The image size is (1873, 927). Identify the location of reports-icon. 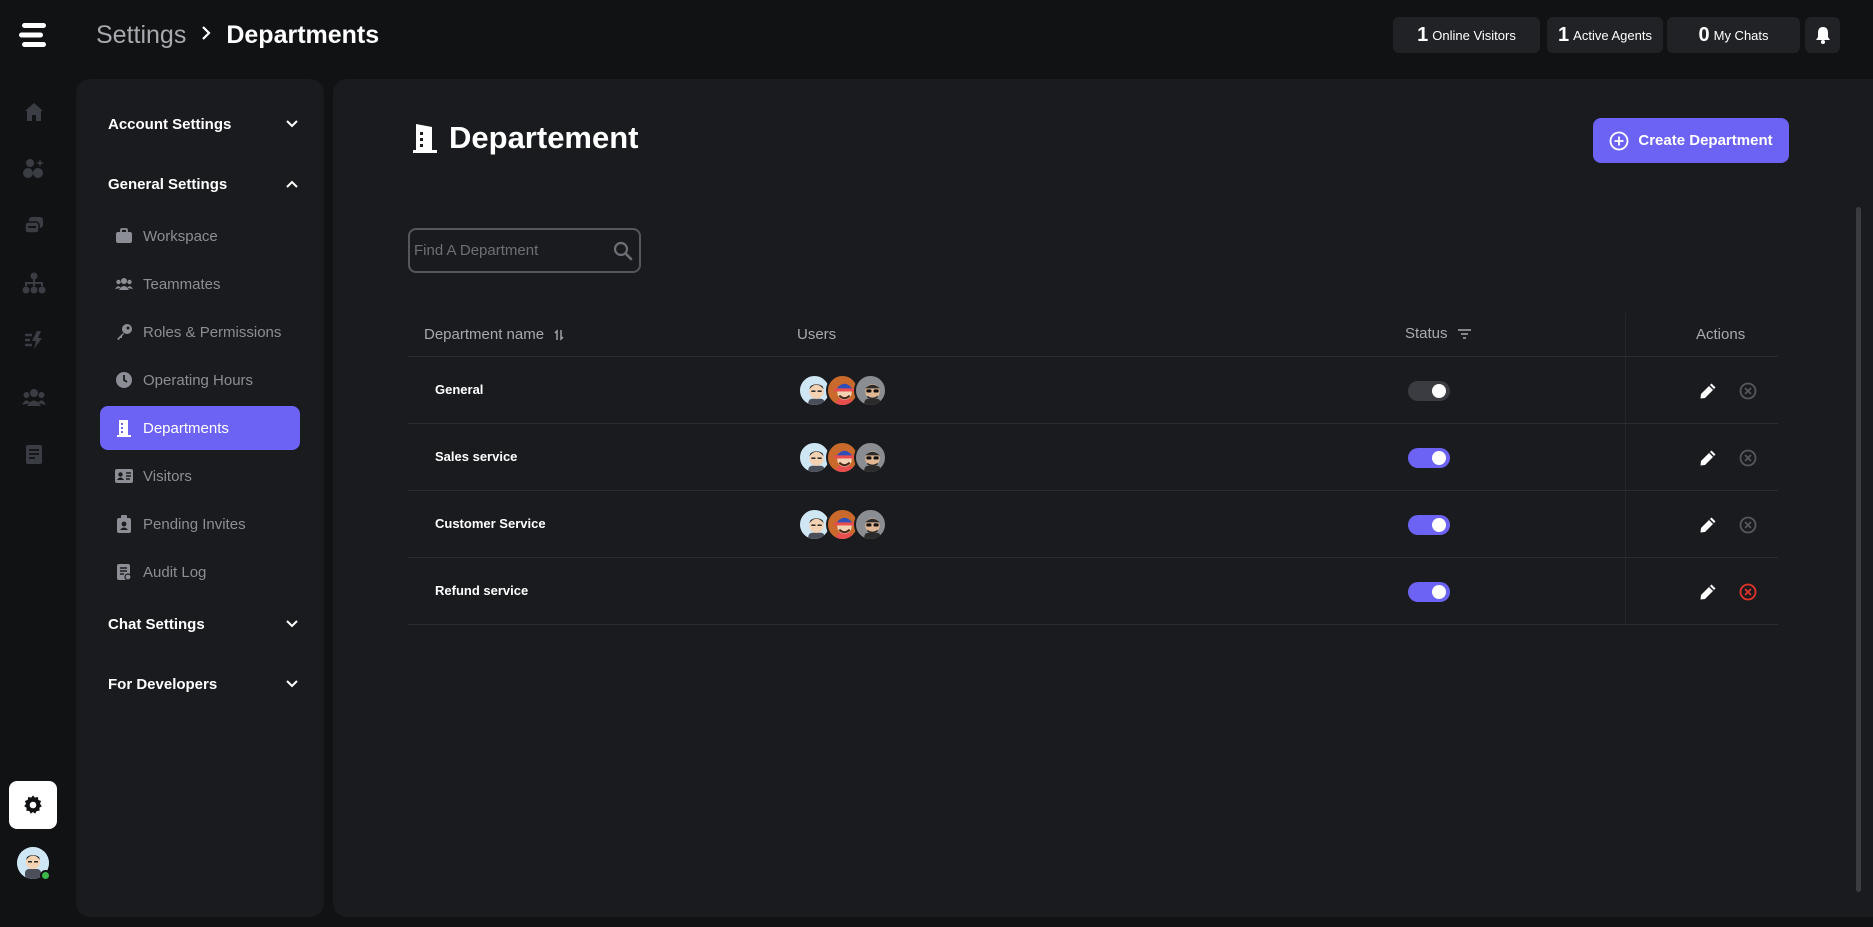
(34, 454).